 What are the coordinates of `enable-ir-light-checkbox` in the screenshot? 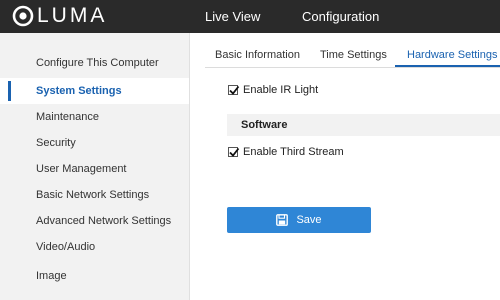 It's located at (234, 90).